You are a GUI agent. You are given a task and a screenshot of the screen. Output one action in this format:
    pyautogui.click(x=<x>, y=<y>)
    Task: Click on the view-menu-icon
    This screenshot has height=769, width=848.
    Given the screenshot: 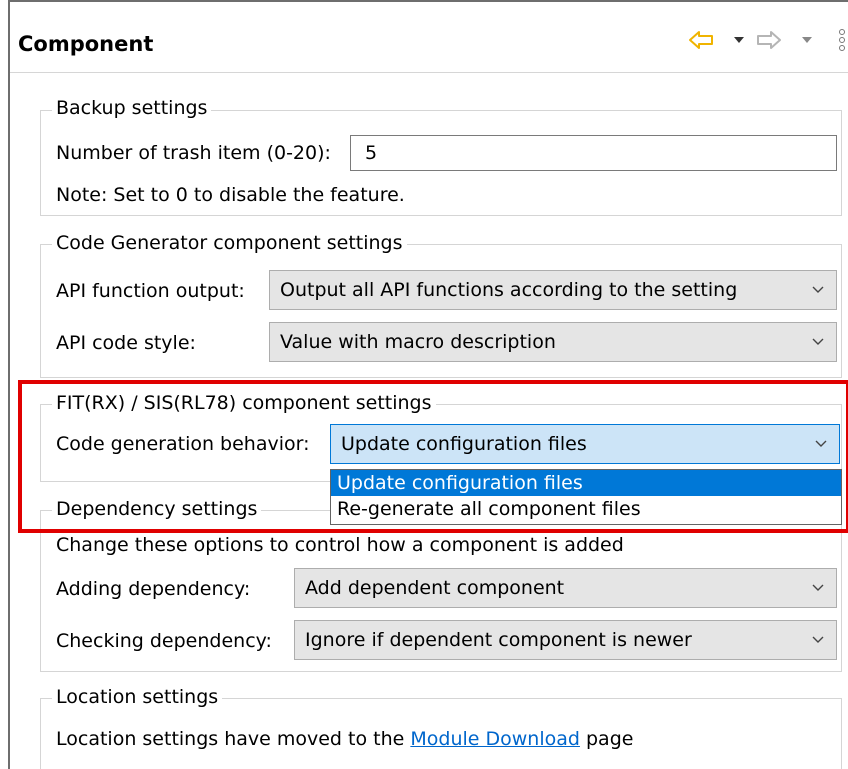 What is the action you would take?
    pyautogui.click(x=842, y=40)
    